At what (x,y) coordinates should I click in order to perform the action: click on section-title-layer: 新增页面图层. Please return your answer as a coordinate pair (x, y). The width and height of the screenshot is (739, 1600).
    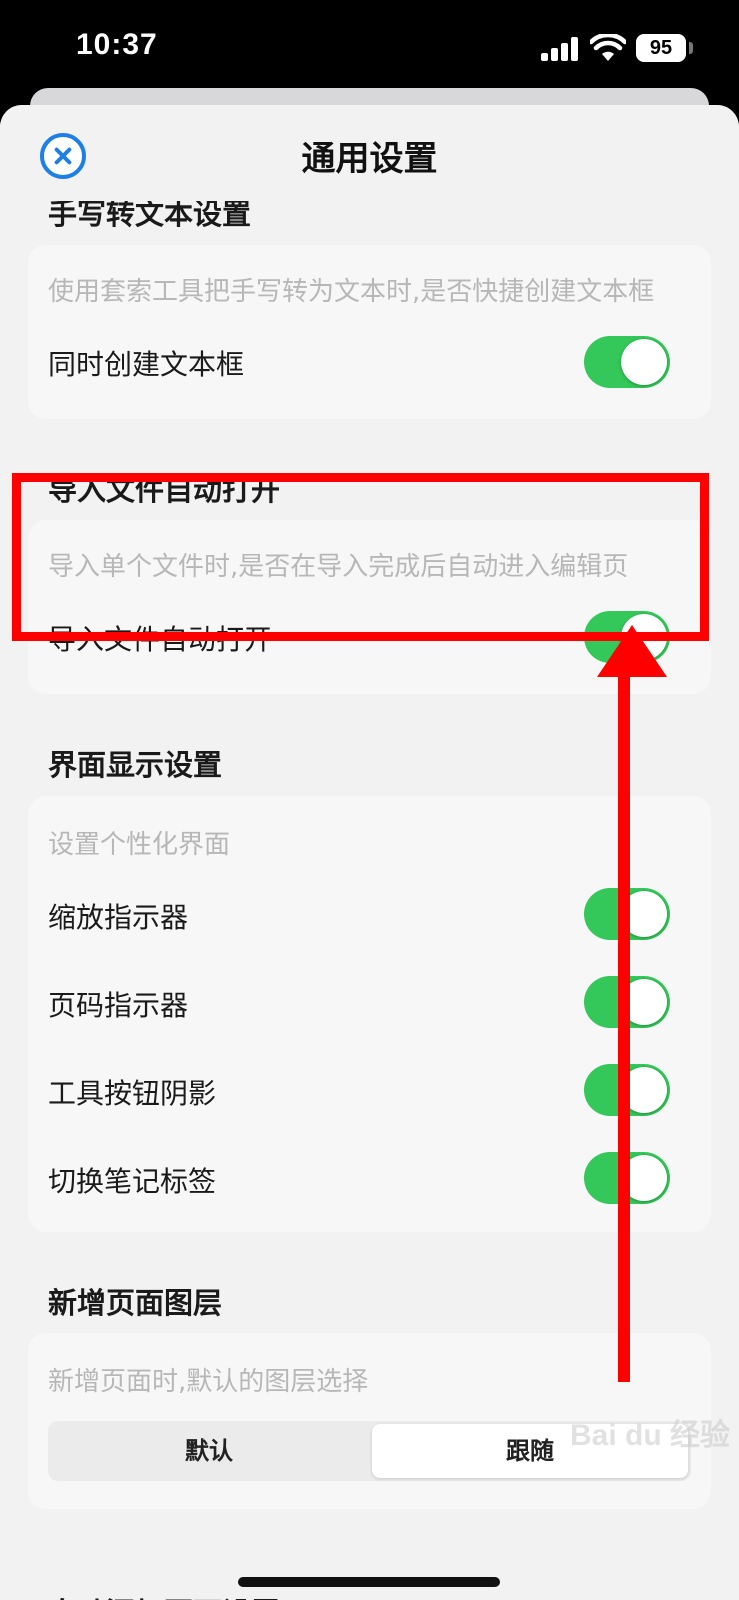
    Looking at the image, I should click on (135, 1303).